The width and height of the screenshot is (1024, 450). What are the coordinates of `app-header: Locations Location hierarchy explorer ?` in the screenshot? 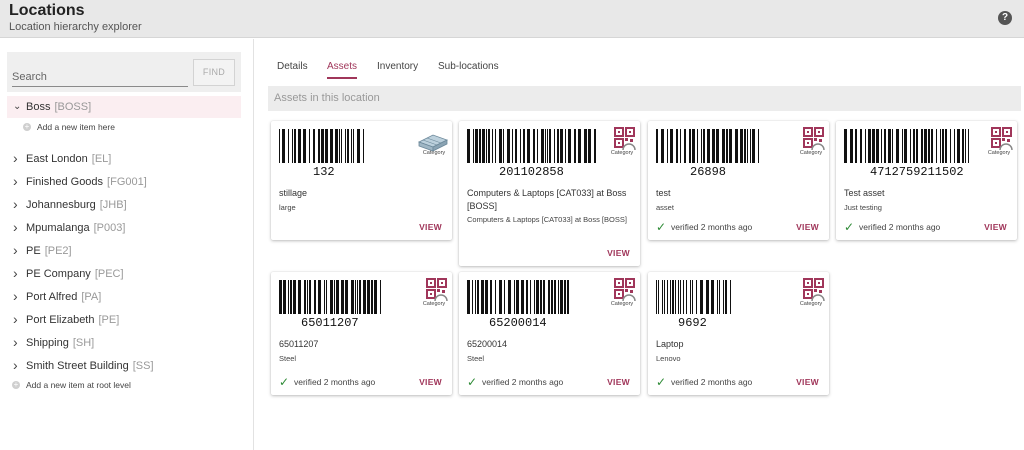 It's located at (512, 19).